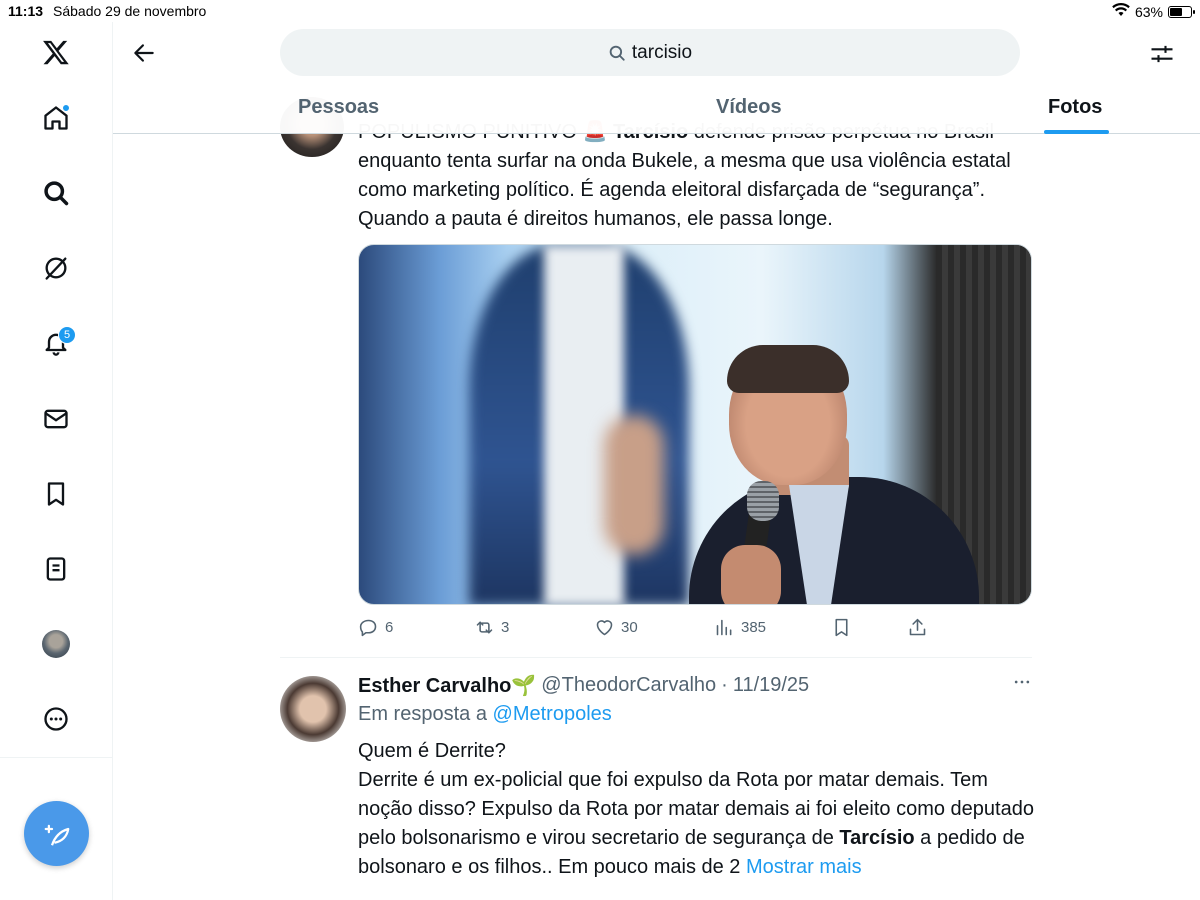 This screenshot has width=1200, height=900. I want to click on wifi-icon, so click(1121, 11).